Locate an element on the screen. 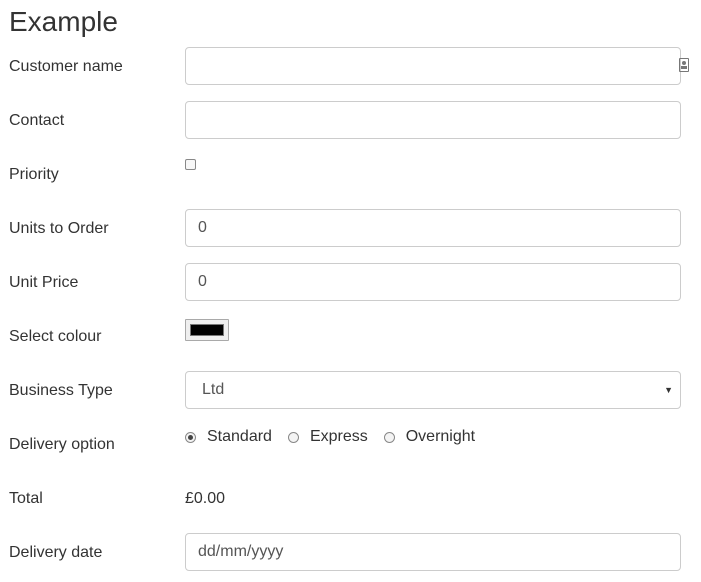 Image resolution: width=701 pixels, height=582 pixels. page-title: Example is located at coordinates (63, 21).